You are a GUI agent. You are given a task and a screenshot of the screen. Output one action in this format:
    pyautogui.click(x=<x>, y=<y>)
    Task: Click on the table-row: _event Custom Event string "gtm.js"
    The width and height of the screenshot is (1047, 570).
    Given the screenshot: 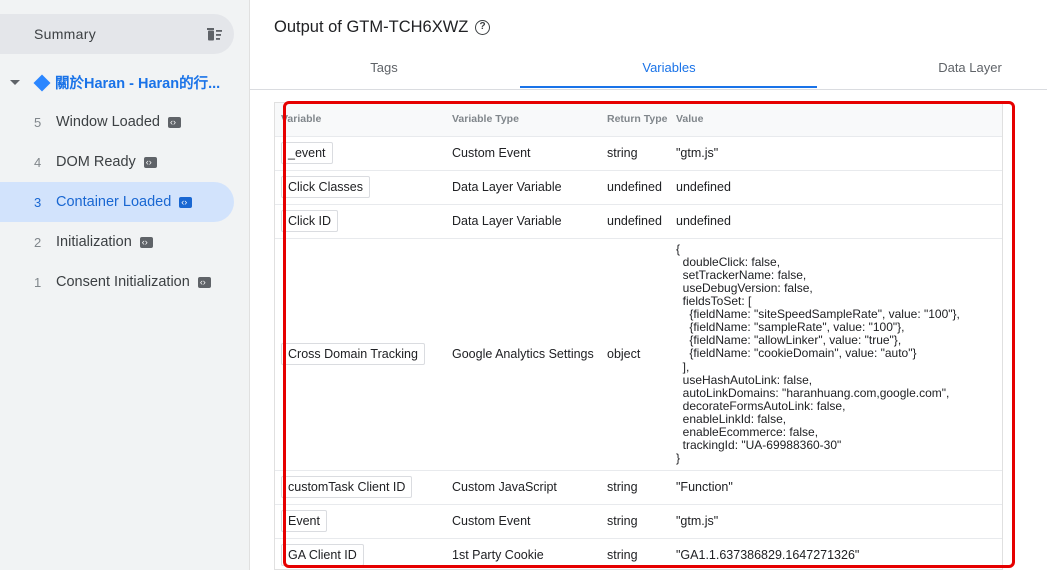 What is the action you would take?
    pyautogui.click(x=638, y=152)
    